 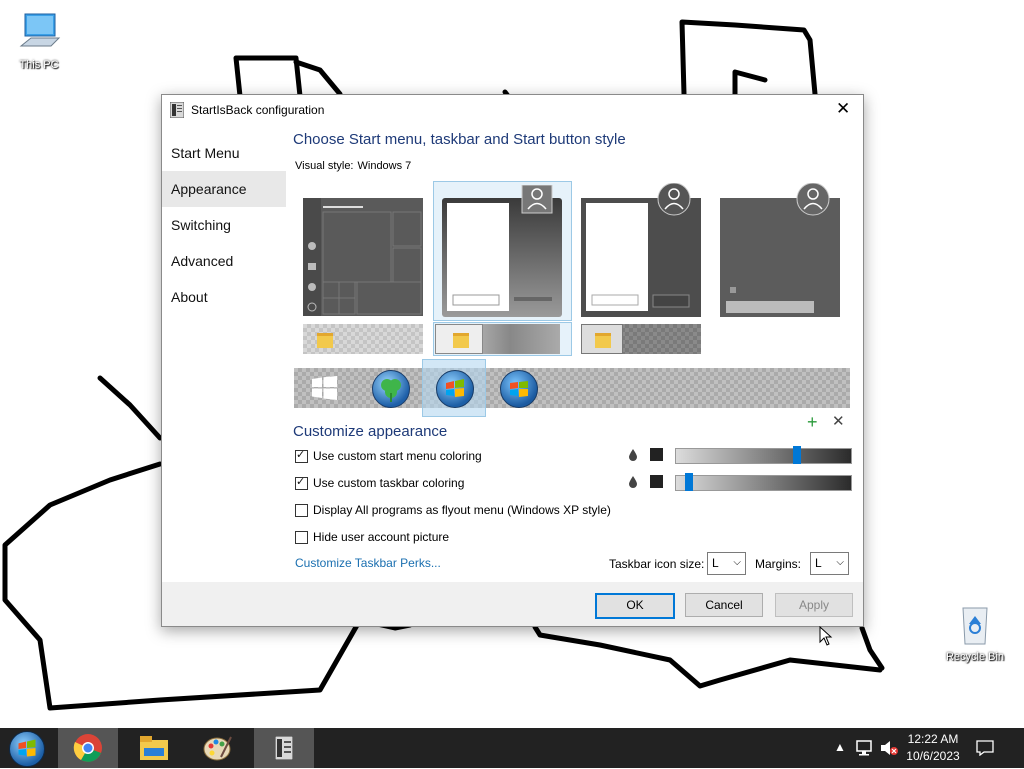 What do you see at coordinates (224, 297) in the screenshot?
I see `nav-item-about: About` at bounding box center [224, 297].